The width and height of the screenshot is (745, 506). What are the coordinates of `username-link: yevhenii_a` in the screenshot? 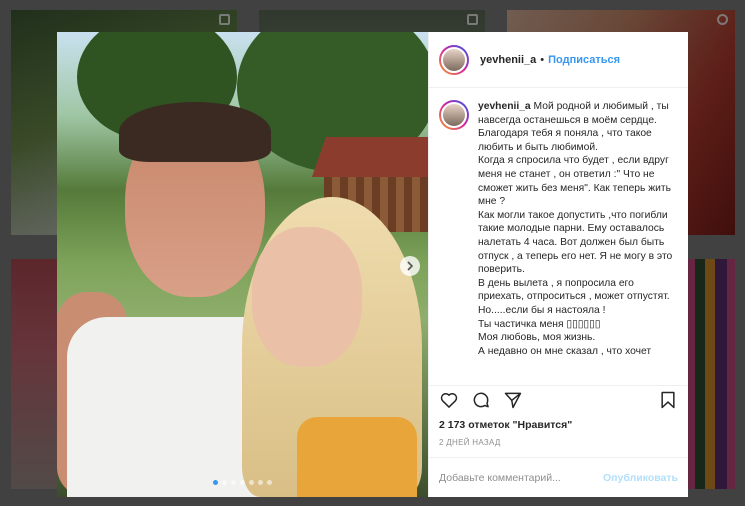 It's located at (508, 60).